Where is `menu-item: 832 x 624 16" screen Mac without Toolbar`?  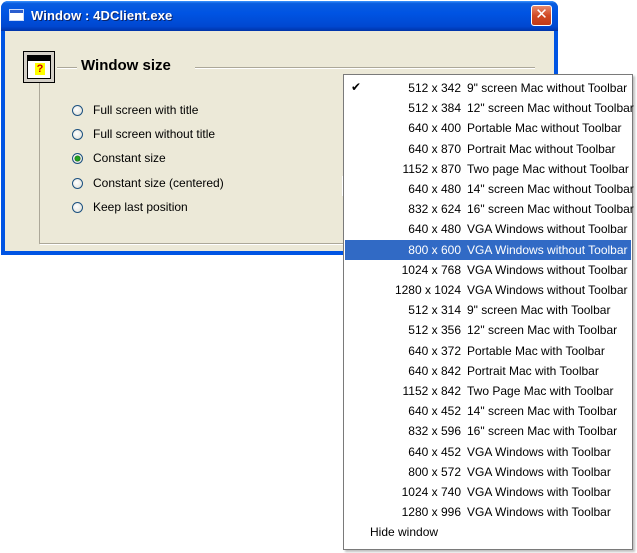
menu-item: 832 x 624 16" screen Mac without Toolbar is located at coordinates (489, 209).